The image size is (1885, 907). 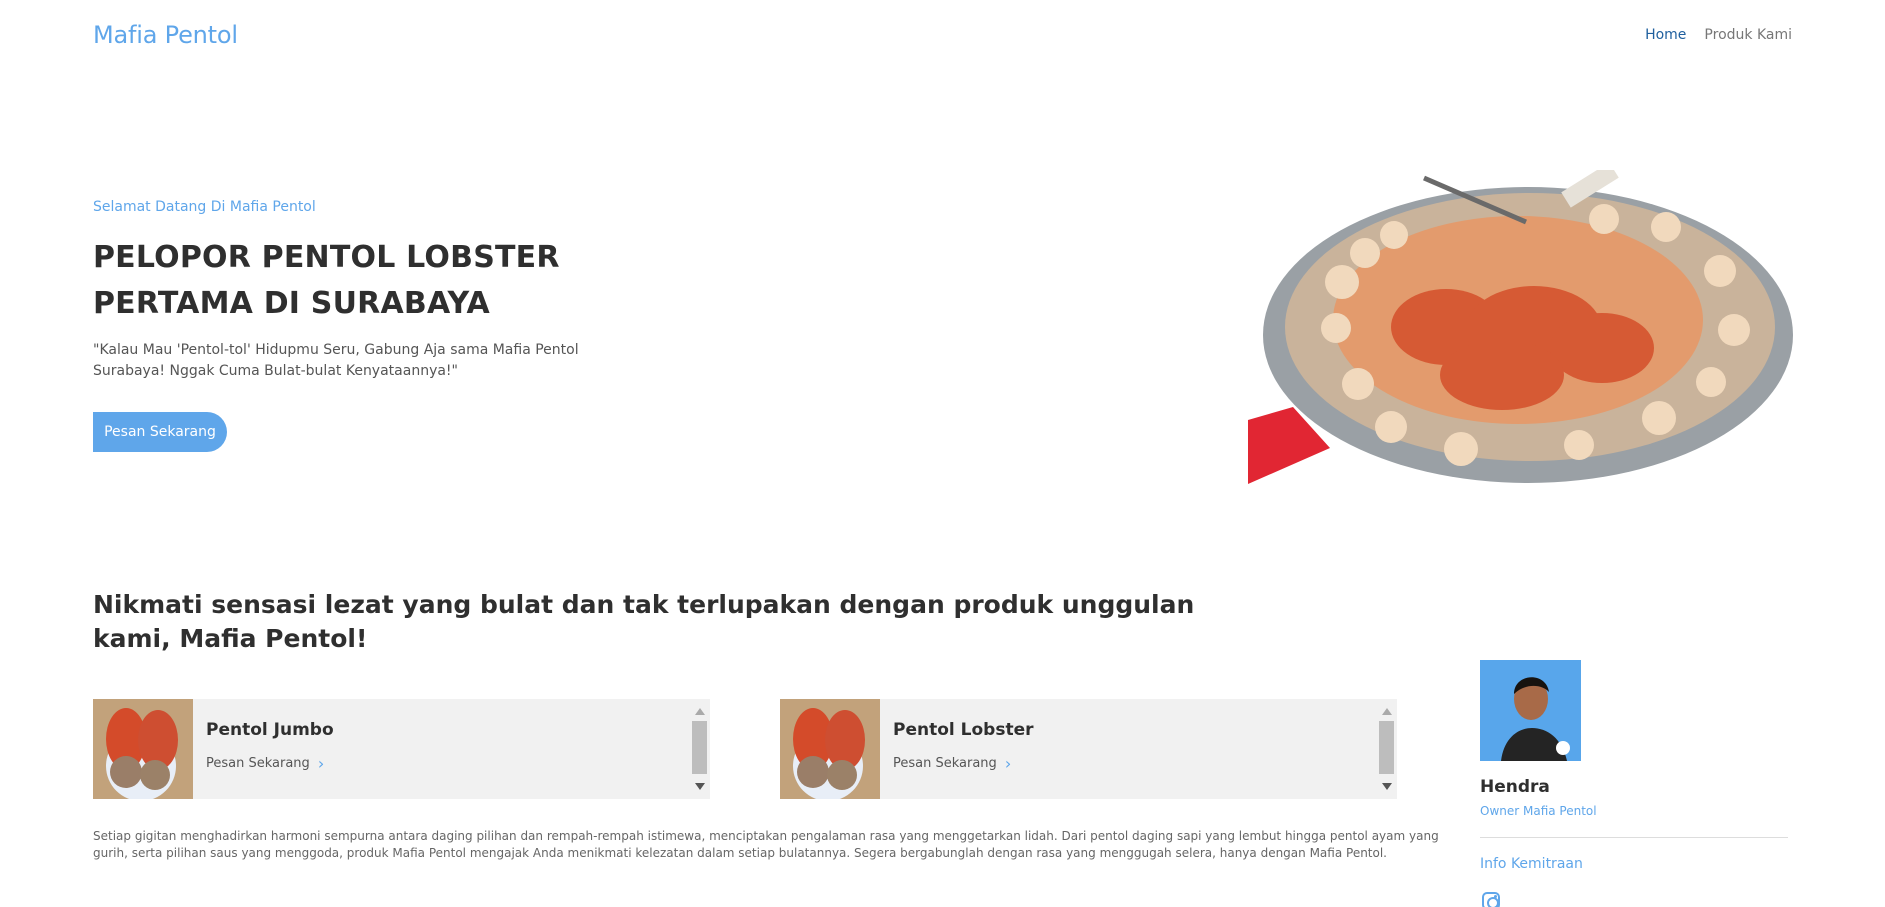 I want to click on hero-food-image, so click(x=1526, y=327).